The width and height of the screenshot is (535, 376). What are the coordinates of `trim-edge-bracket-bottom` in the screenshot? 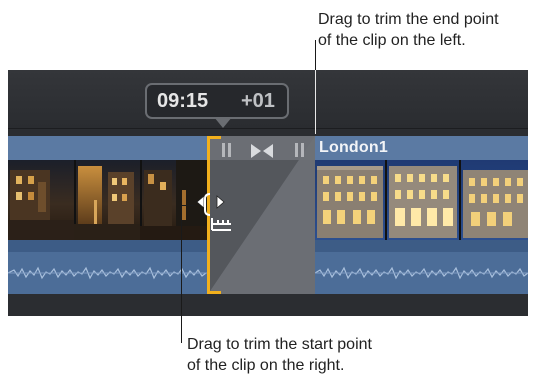 It's located at (214, 292).